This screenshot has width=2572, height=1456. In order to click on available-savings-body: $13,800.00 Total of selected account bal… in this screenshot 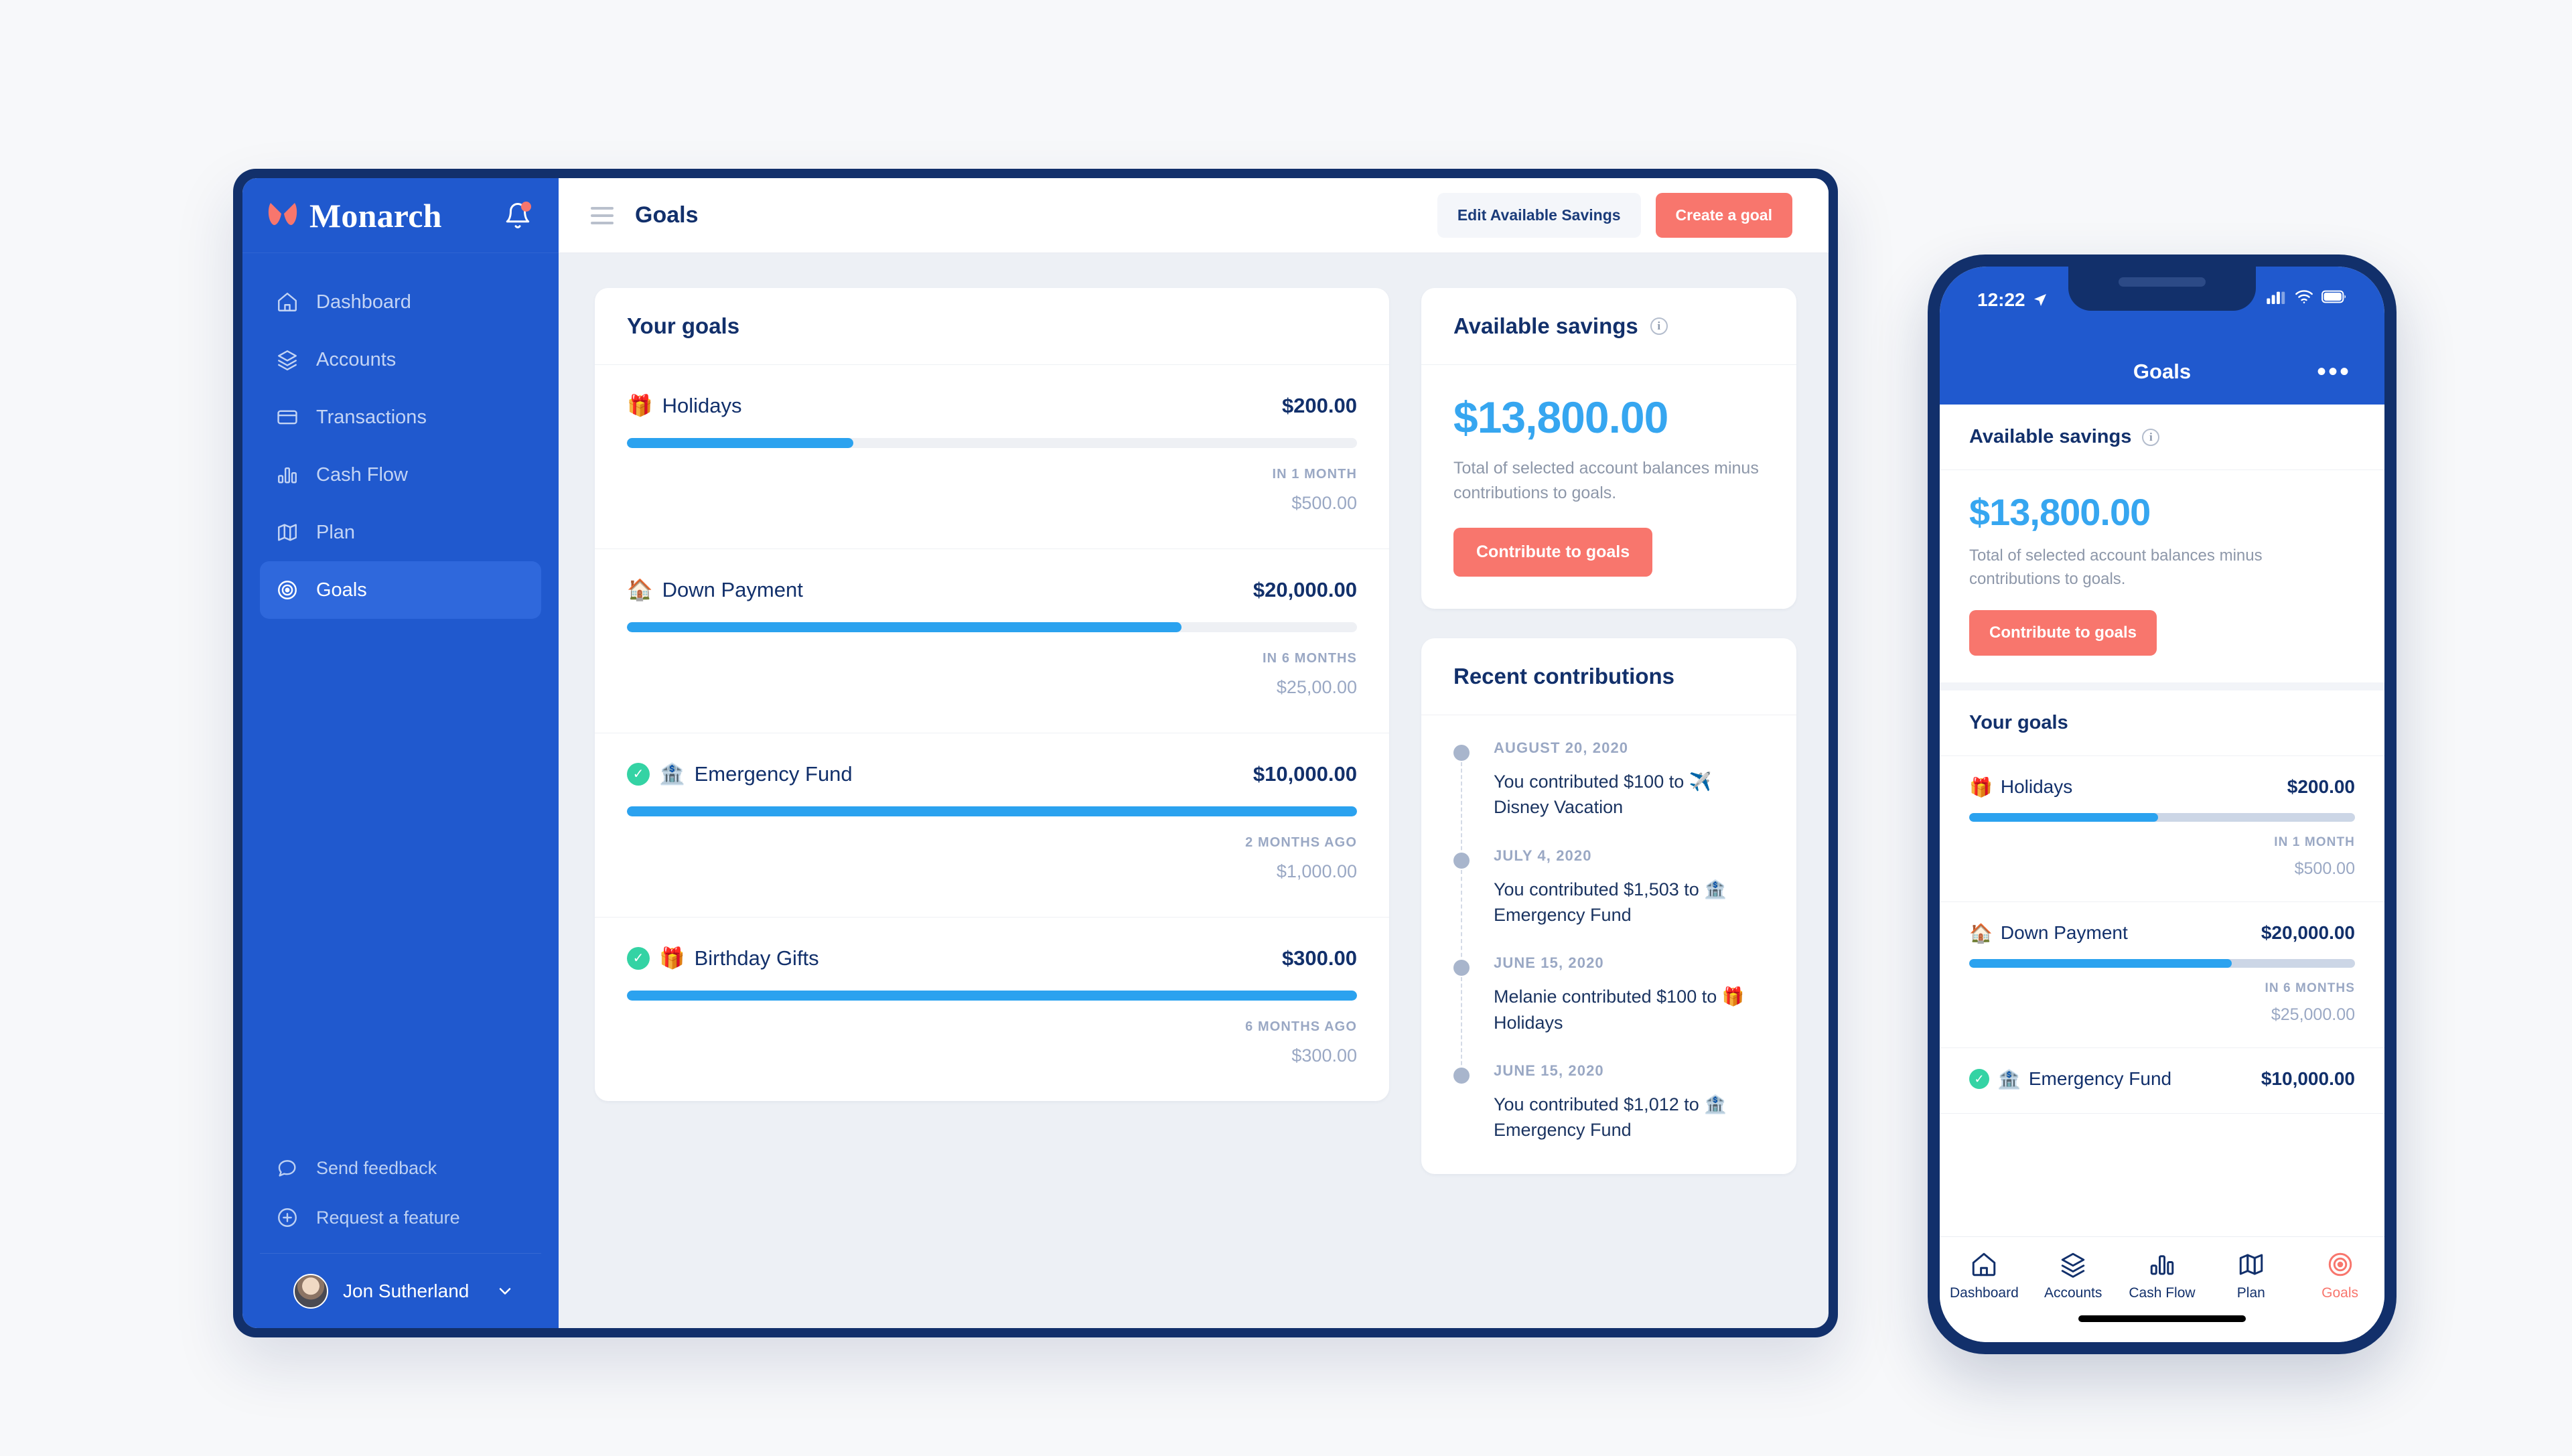, I will do `click(1608, 487)`.